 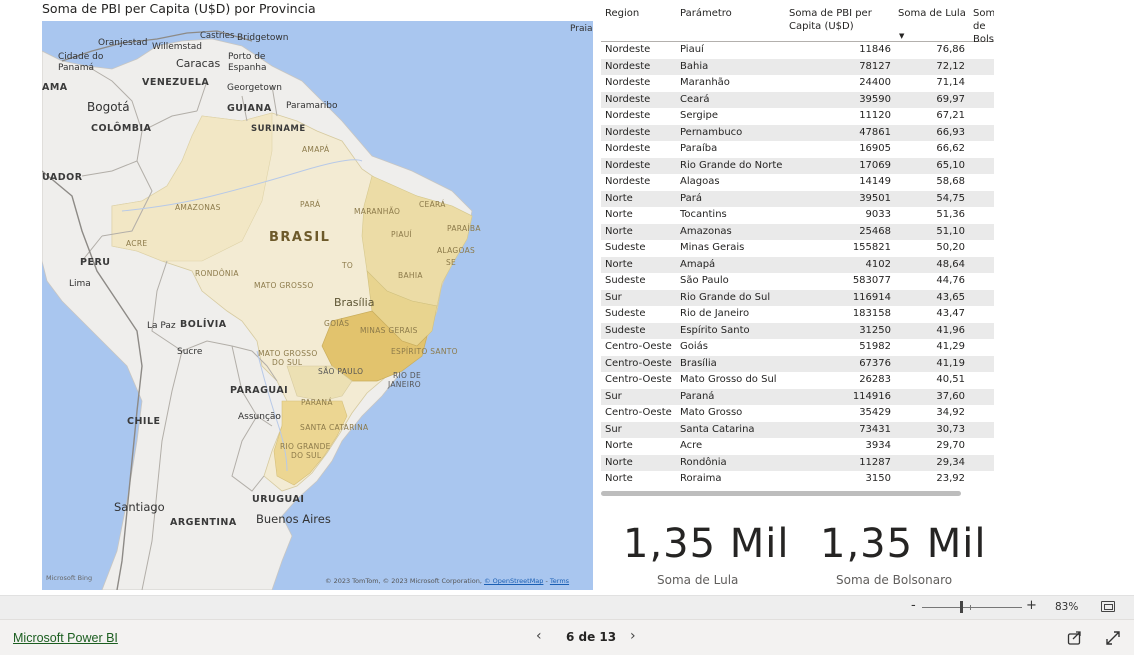 I want to click on zoom-slider-track, so click(x=972, y=607).